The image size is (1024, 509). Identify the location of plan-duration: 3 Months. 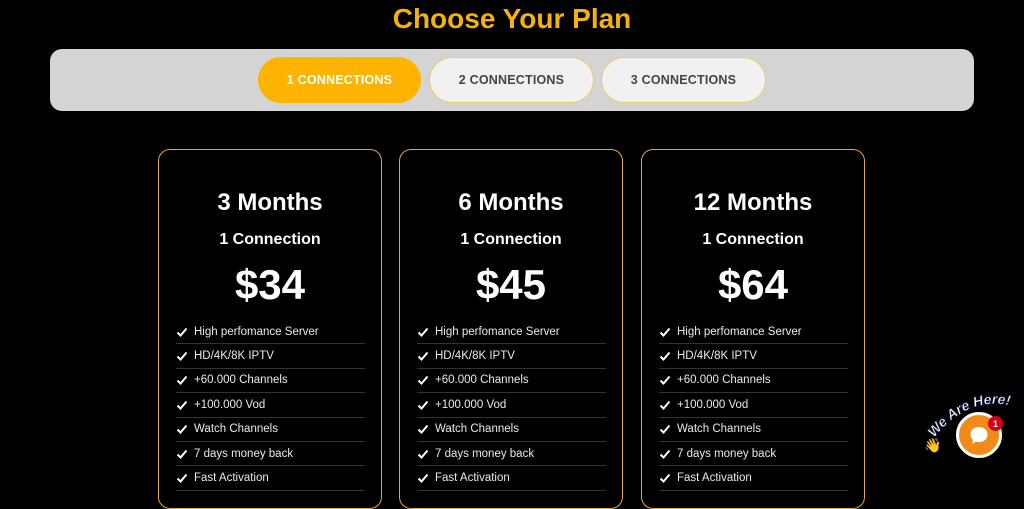
(270, 202).